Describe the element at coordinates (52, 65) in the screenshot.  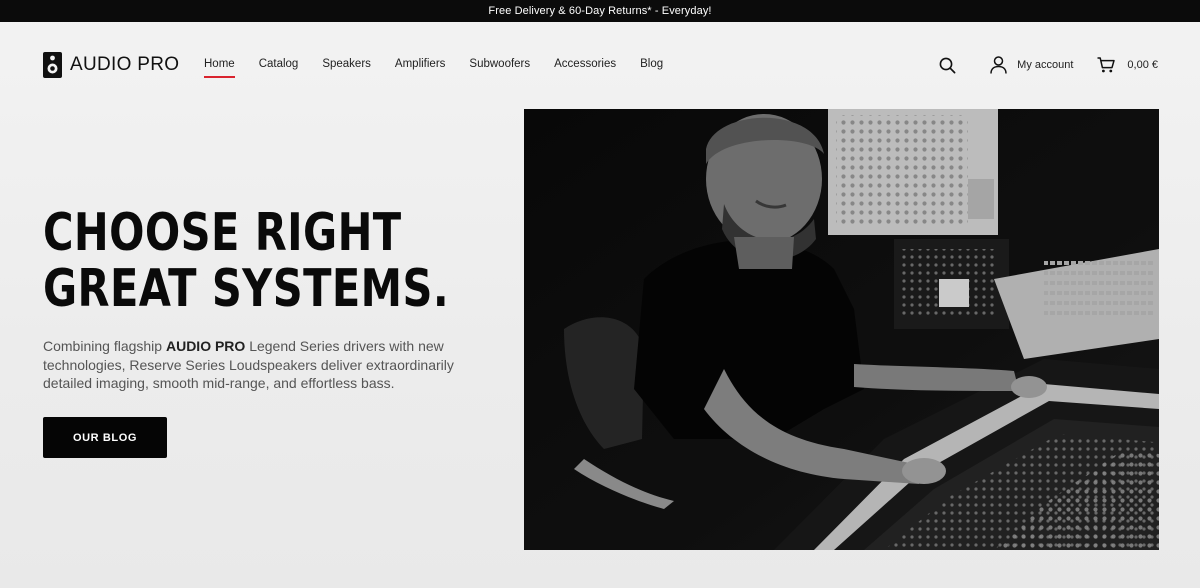
I see `speaker-logo-icon` at that location.